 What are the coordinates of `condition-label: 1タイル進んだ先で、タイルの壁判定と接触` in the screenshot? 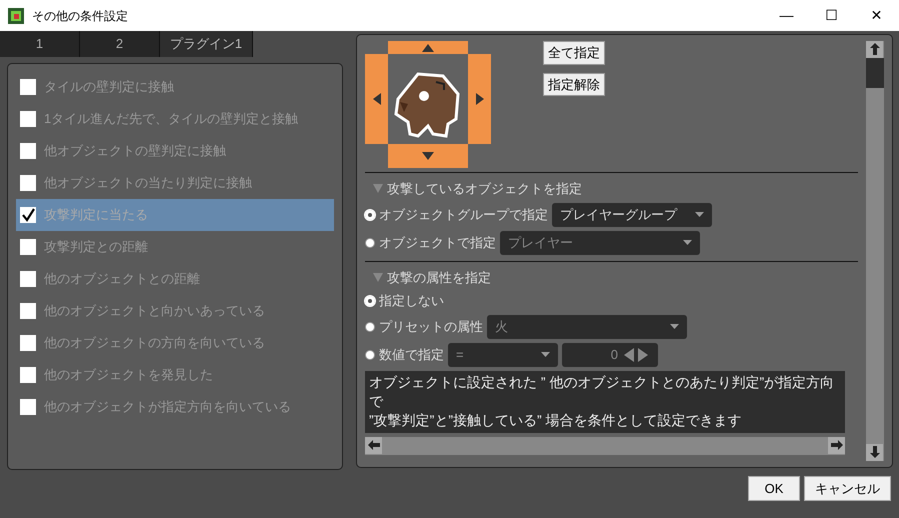 It's located at (171, 119).